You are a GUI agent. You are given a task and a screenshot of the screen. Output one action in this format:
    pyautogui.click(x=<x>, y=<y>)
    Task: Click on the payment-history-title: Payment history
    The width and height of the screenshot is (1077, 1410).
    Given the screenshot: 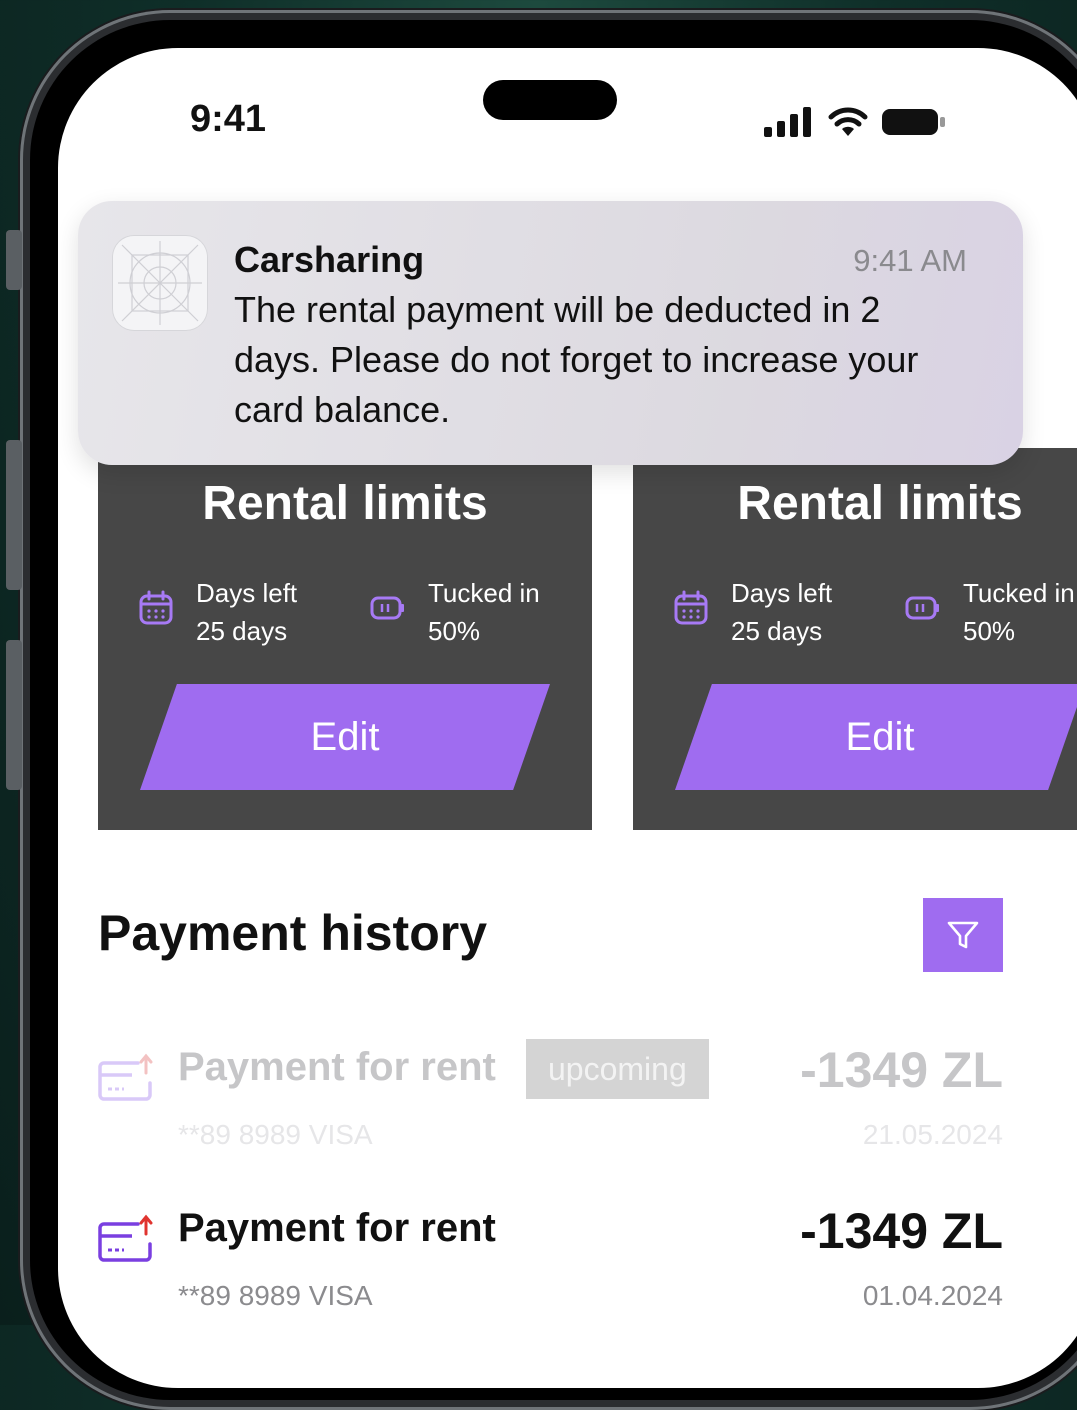 What is the action you would take?
    pyautogui.click(x=293, y=933)
    